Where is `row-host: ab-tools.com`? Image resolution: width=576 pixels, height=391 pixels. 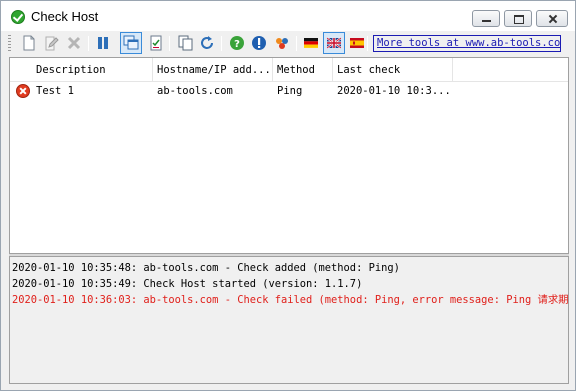
row-host: ab-tools.com is located at coordinates (195, 91).